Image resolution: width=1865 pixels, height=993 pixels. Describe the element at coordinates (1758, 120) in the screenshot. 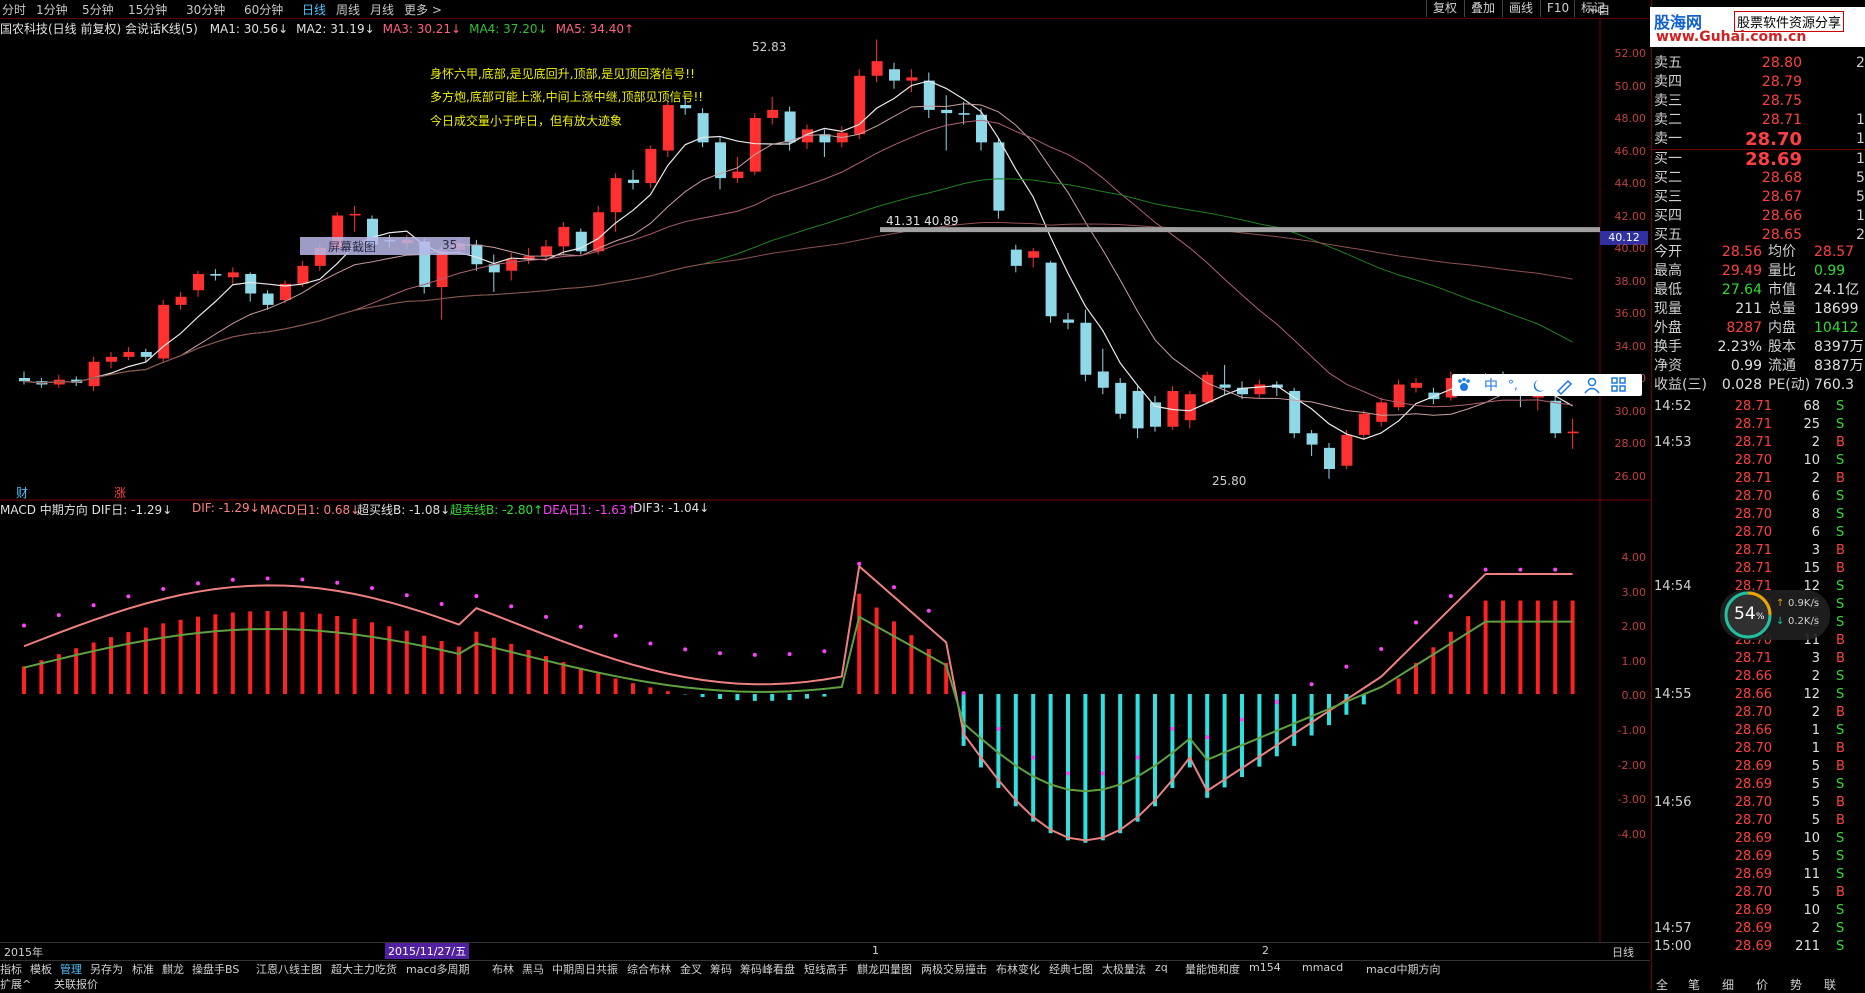

I see `ask-row: 卖二28.7118` at that location.